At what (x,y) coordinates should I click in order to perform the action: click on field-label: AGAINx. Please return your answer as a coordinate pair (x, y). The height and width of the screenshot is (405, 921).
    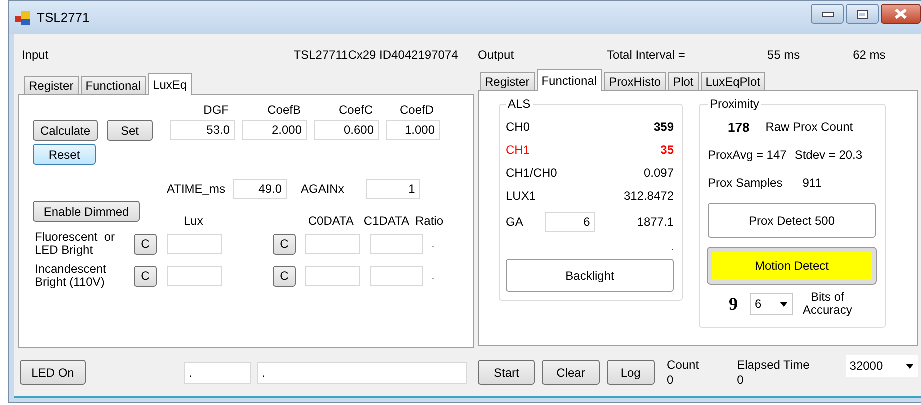
    Looking at the image, I should click on (322, 189).